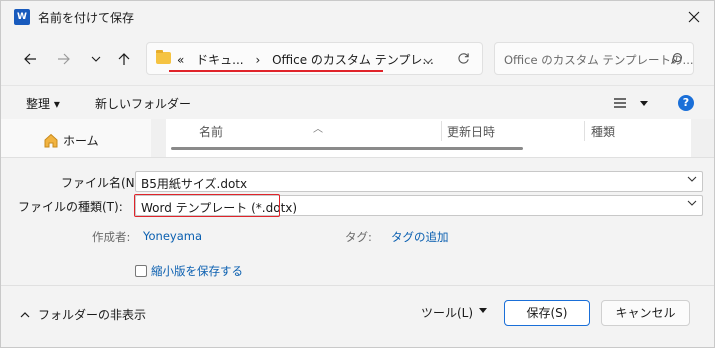  I want to click on navigation-pane: ホーム, so click(76, 138).